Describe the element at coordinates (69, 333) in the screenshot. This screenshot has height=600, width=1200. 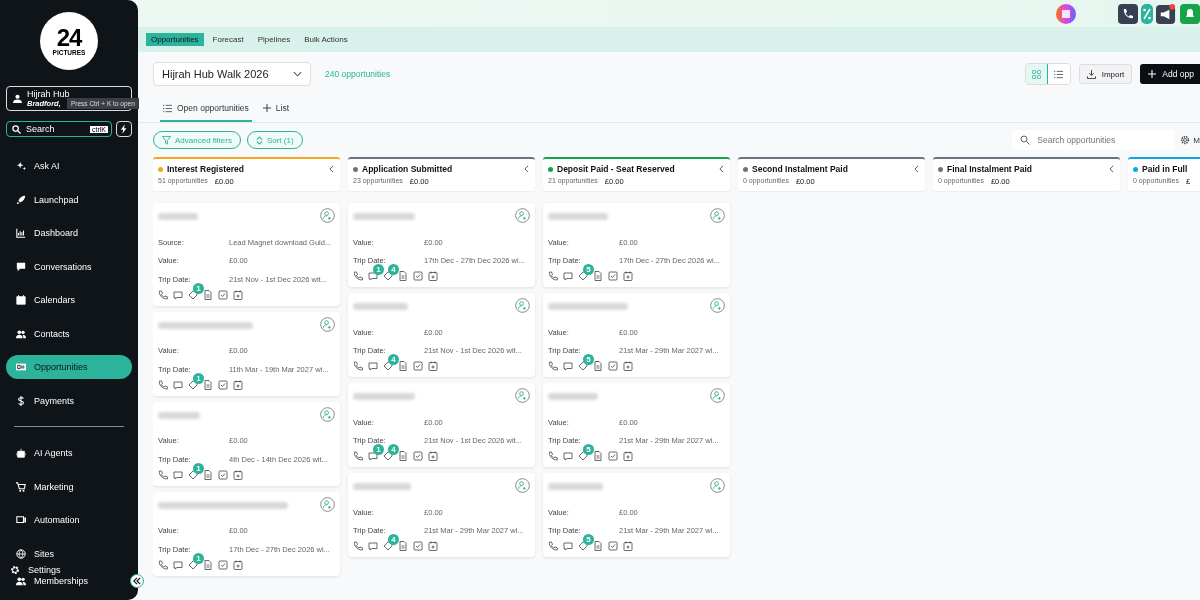
I see `sidebar-item: Contacts` at that location.